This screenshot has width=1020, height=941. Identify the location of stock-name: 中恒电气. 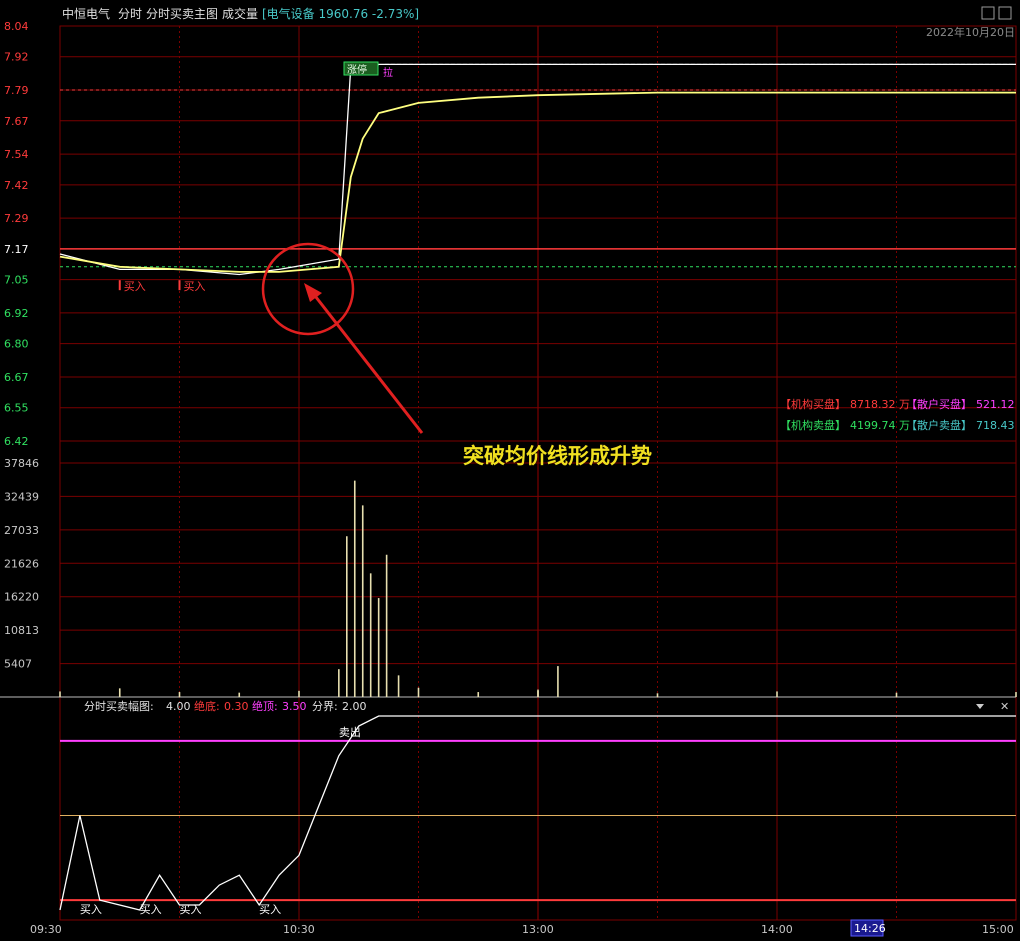
(86, 13).